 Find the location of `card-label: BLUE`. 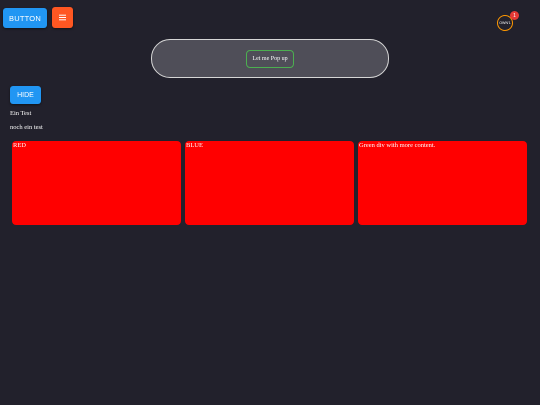

card-label: BLUE is located at coordinates (194, 145).